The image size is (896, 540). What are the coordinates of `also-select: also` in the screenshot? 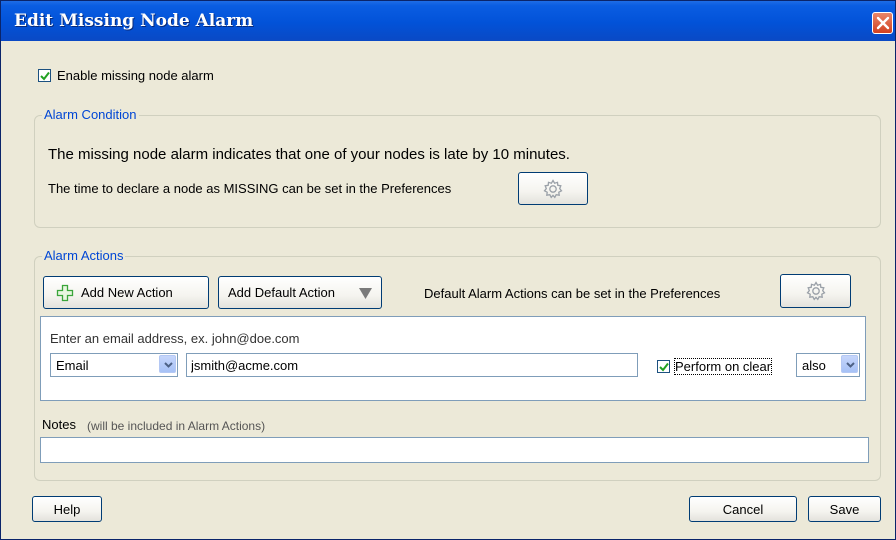 It's located at (828, 365).